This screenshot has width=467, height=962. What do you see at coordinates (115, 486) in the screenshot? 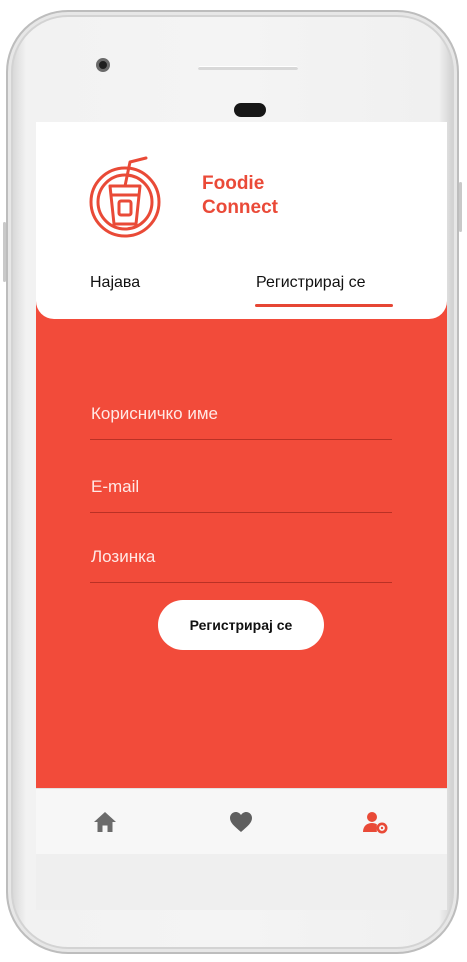
I see `email-placeholder: E-mail` at bounding box center [115, 486].